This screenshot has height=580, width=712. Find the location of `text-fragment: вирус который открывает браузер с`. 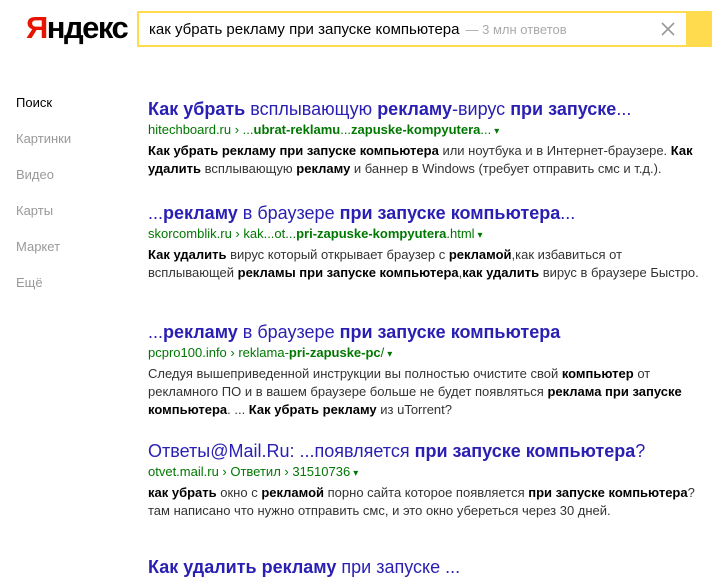

text-fragment: вирус который открывает браузер с is located at coordinates (337, 254).